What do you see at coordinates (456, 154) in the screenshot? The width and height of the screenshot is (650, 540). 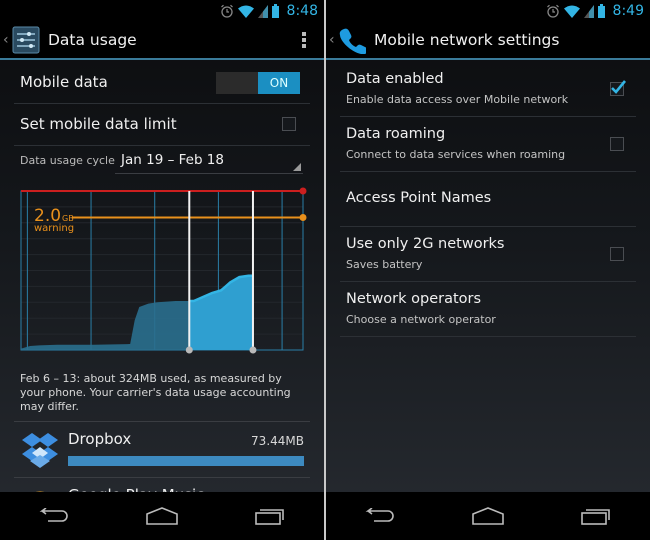 I see `pref-summary: Connect to data services when roaming` at bounding box center [456, 154].